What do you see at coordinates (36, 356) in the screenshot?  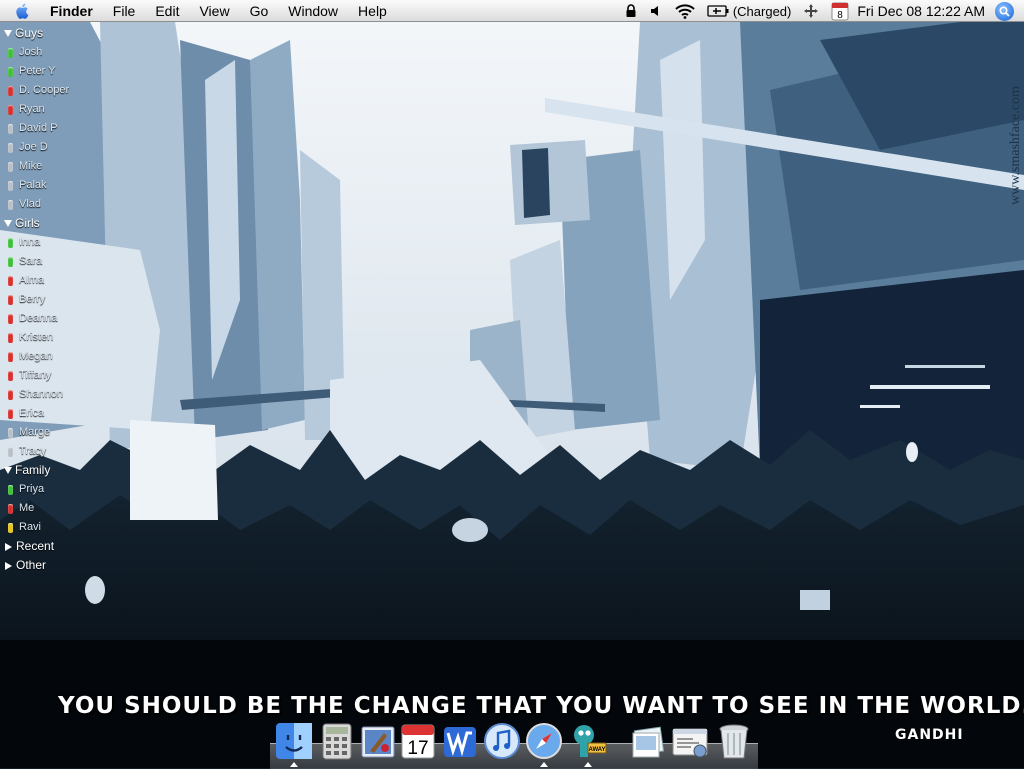 I see `buddy-name: Megan` at bounding box center [36, 356].